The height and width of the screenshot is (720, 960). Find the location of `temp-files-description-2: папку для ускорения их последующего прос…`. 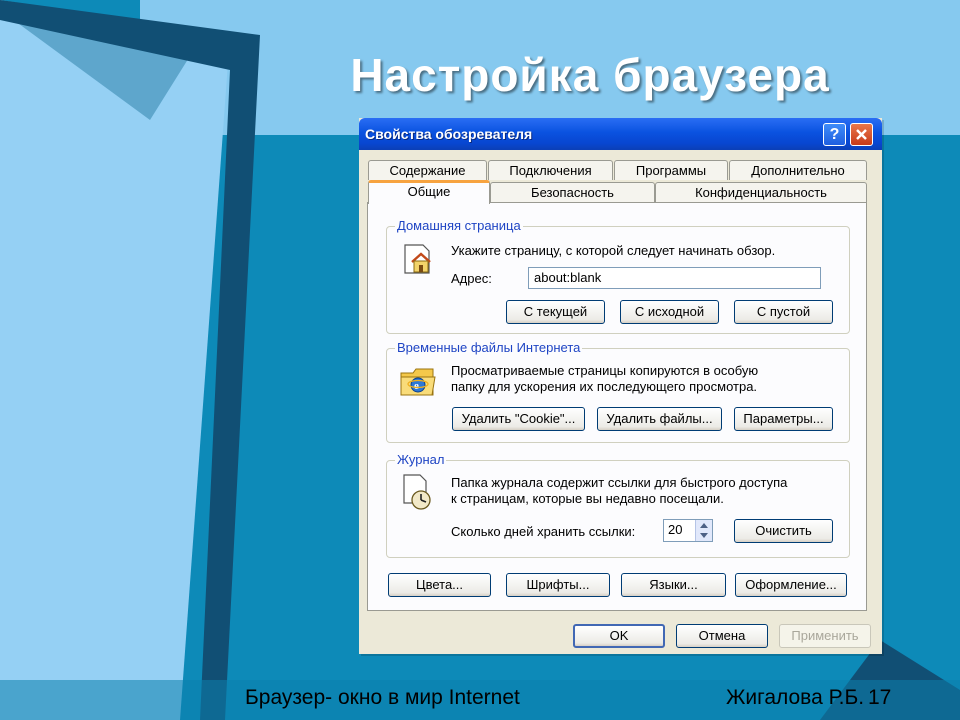

temp-files-description-2: папку для ускорения их последующего прос… is located at coordinates (604, 386).